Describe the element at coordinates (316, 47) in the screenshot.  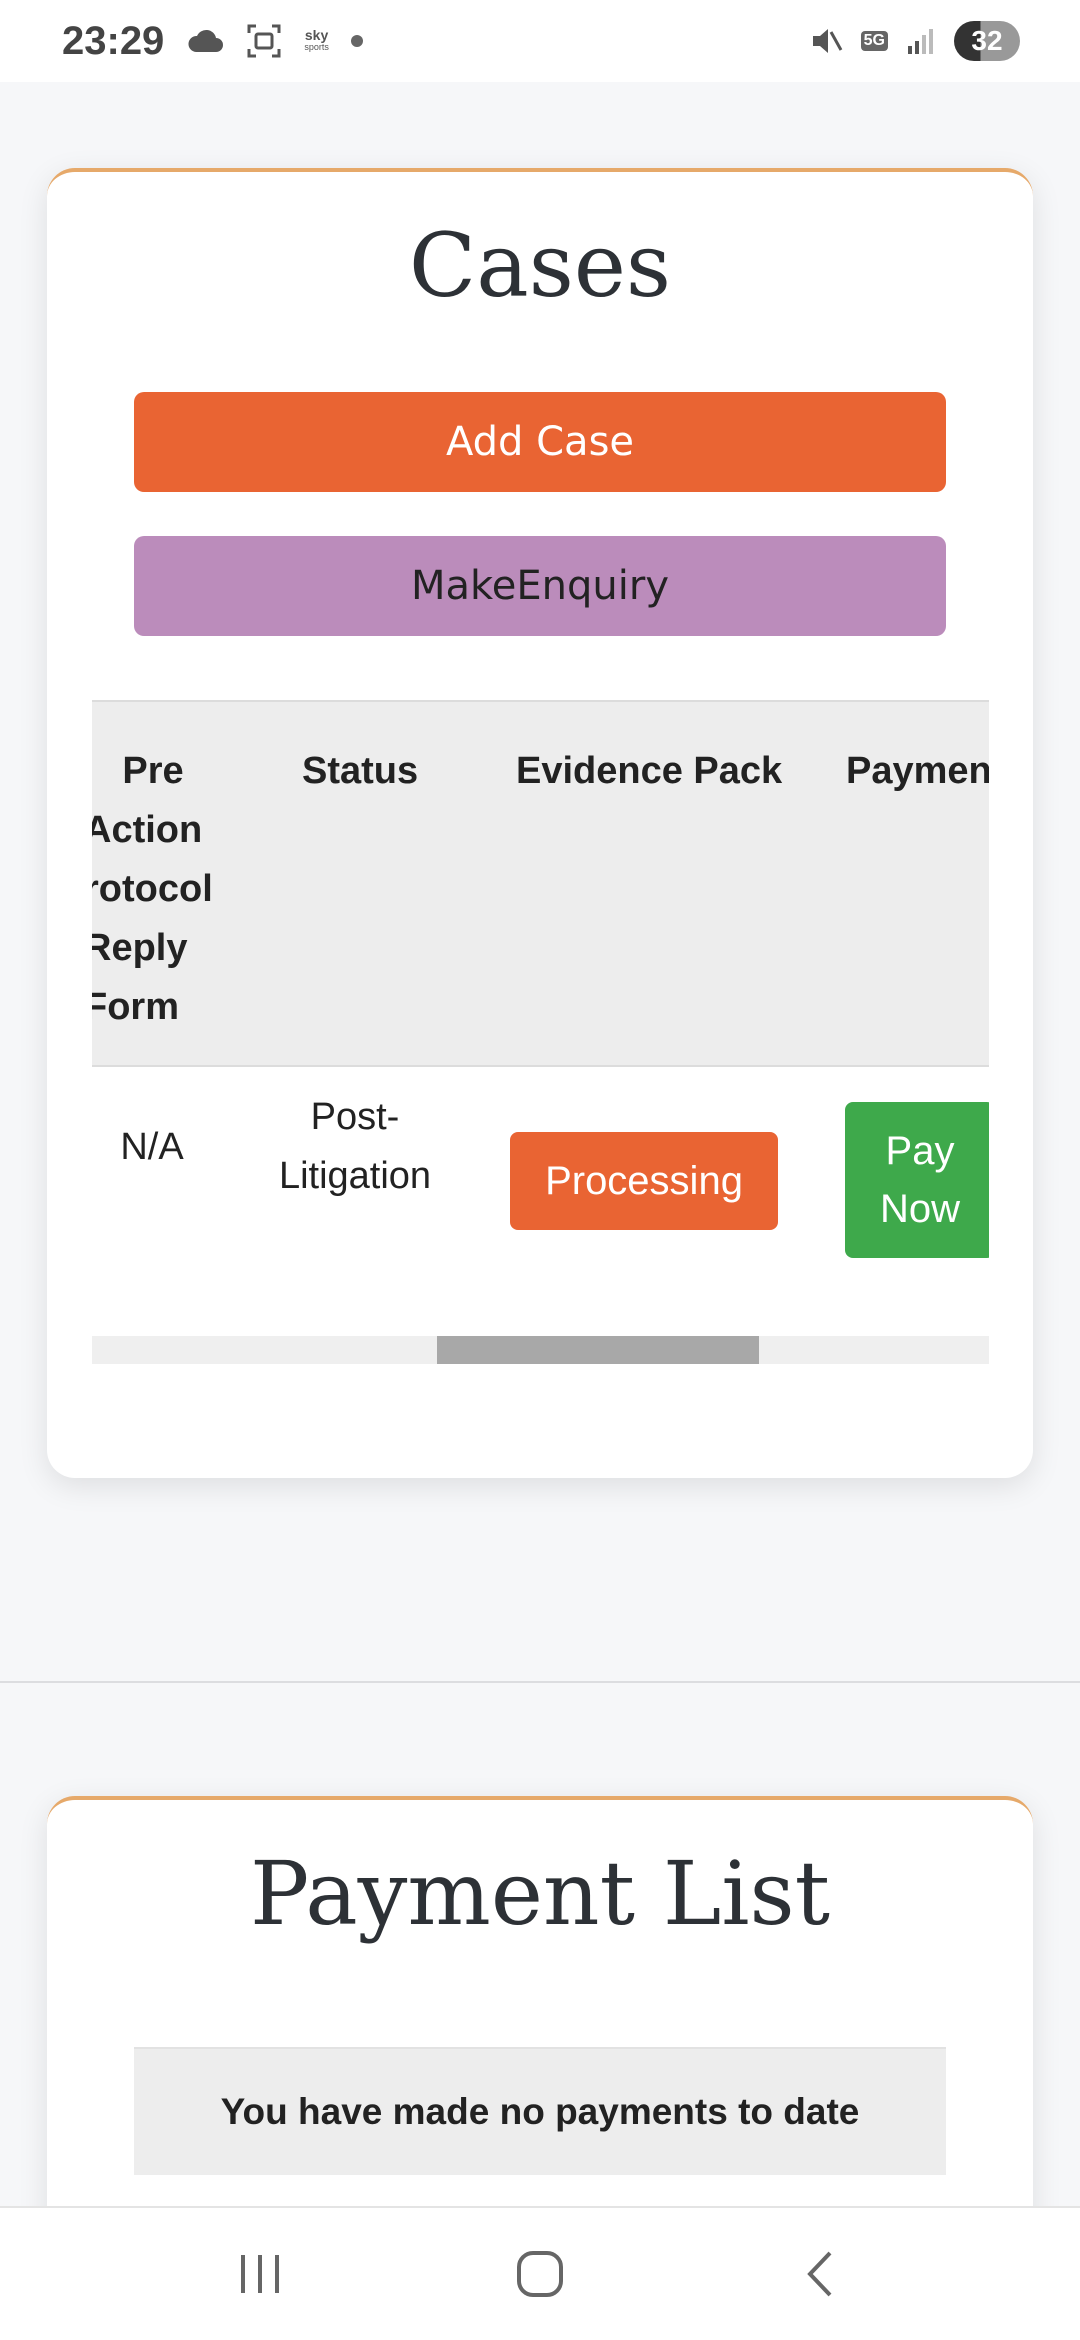
I see `sky-sub-label: sports` at that location.